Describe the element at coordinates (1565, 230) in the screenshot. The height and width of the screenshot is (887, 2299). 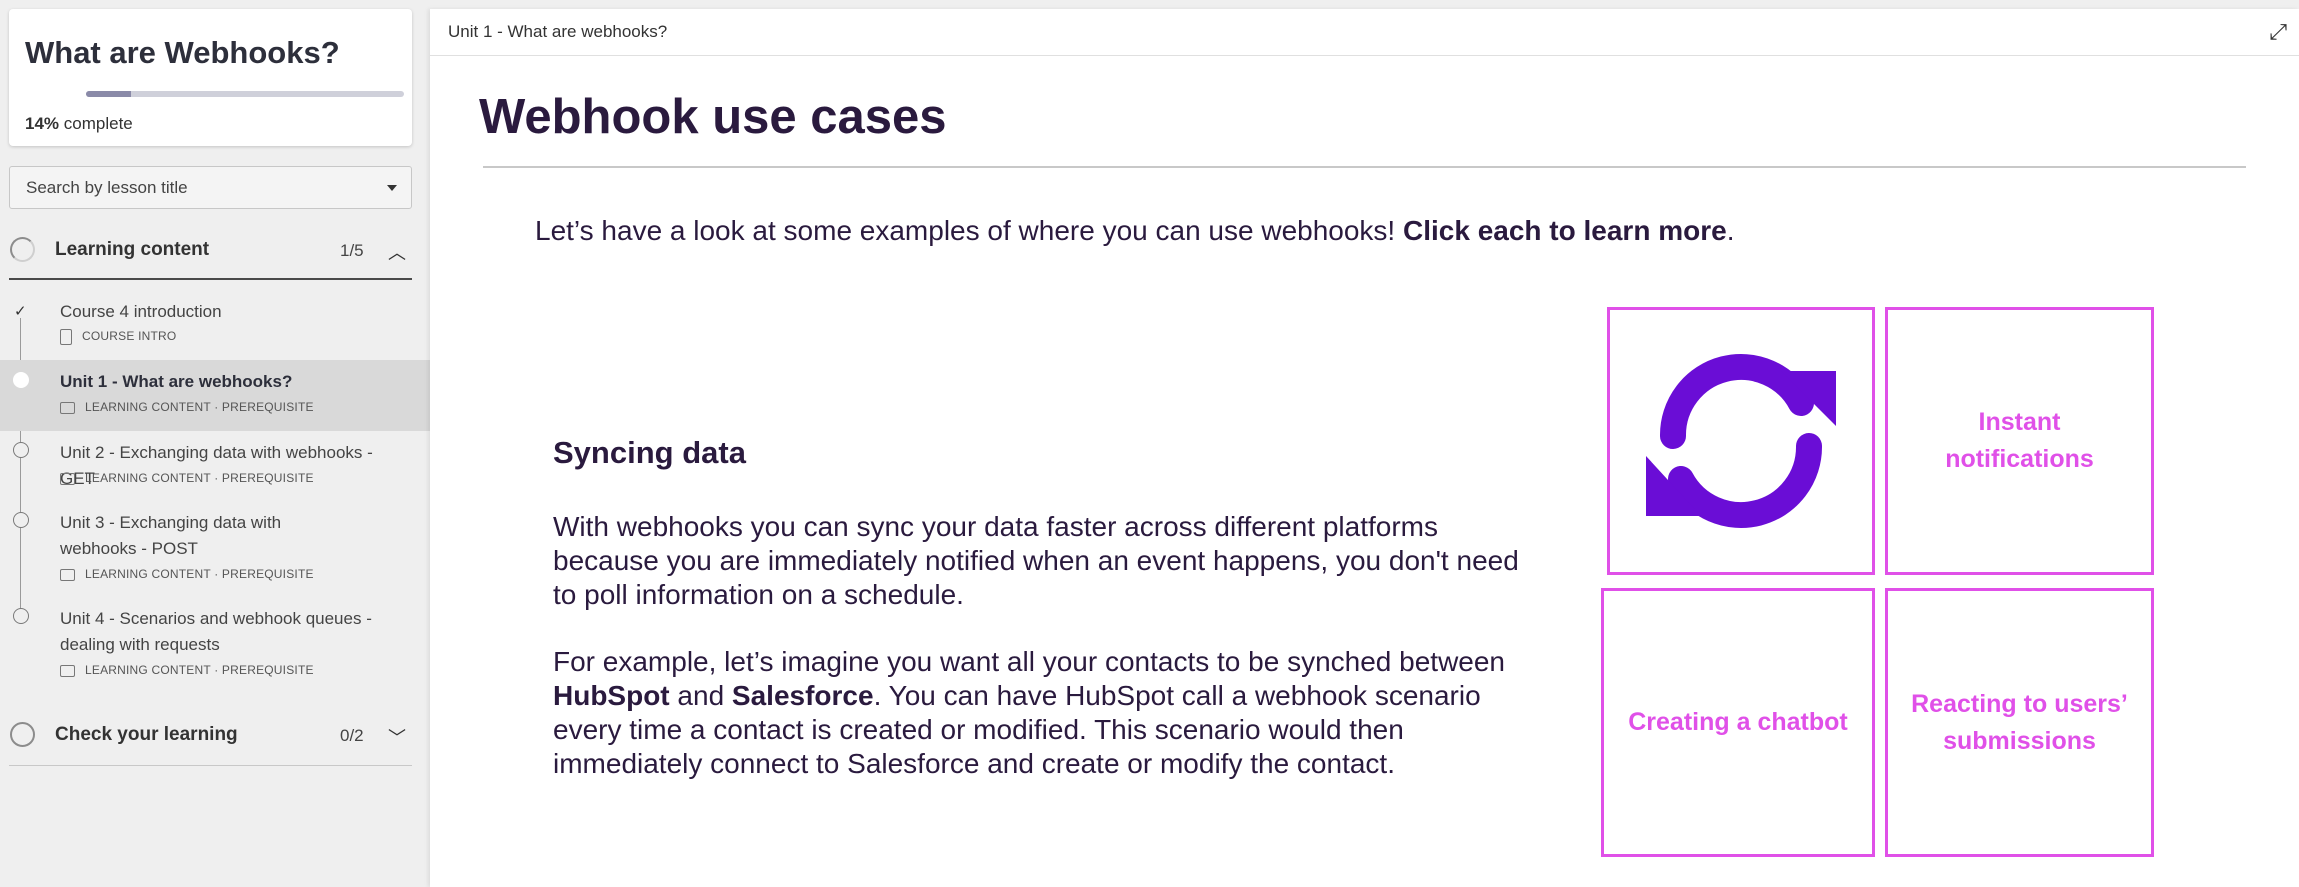
I see `intro-text-bold: Click each to learn more` at that location.